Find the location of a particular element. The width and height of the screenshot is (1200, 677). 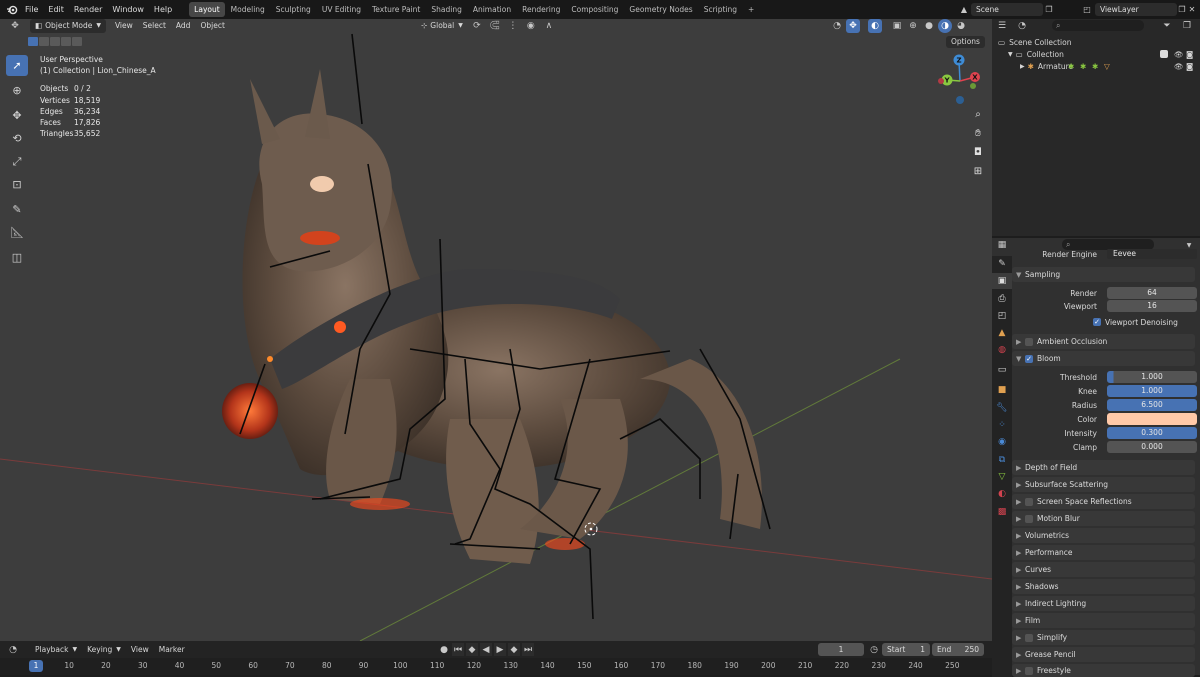

blender-logo-icon is located at coordinates (12, 10).